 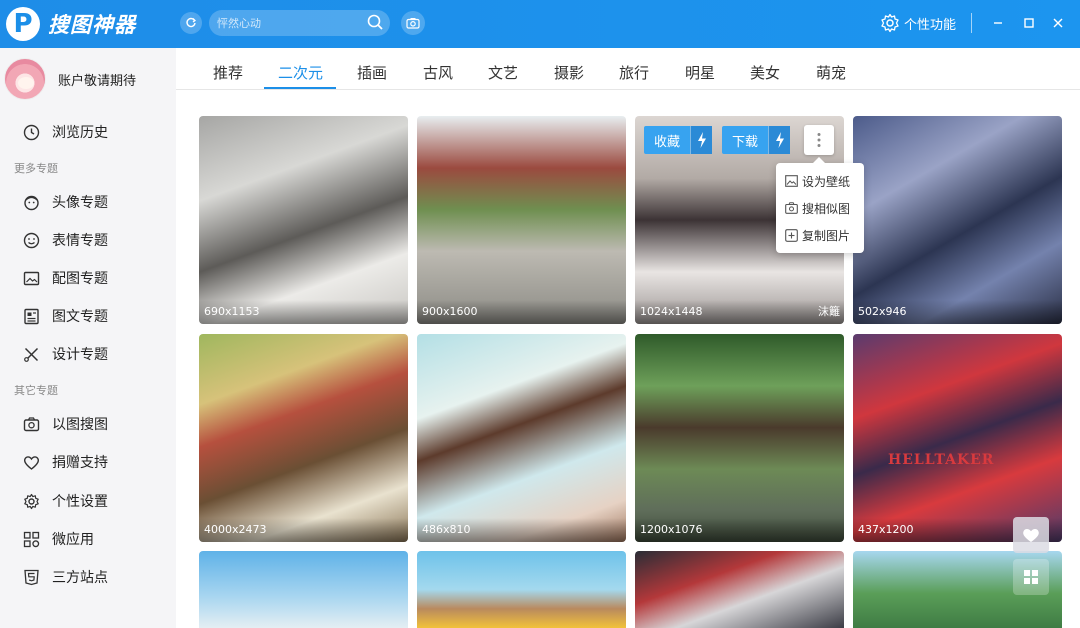 I want to click on tab-recommend: 推荐, so click(x=228, y=72).